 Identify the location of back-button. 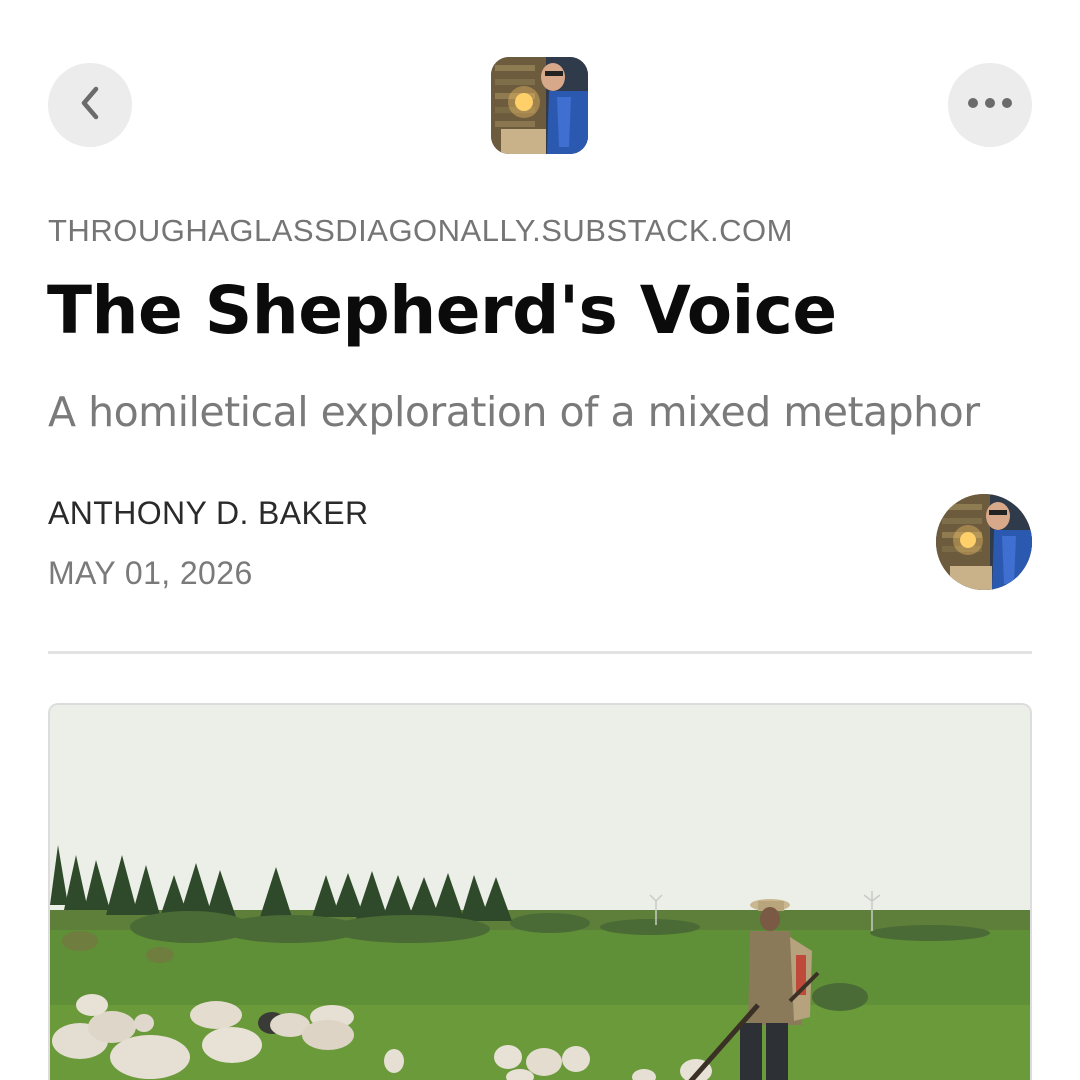
(90, 105).